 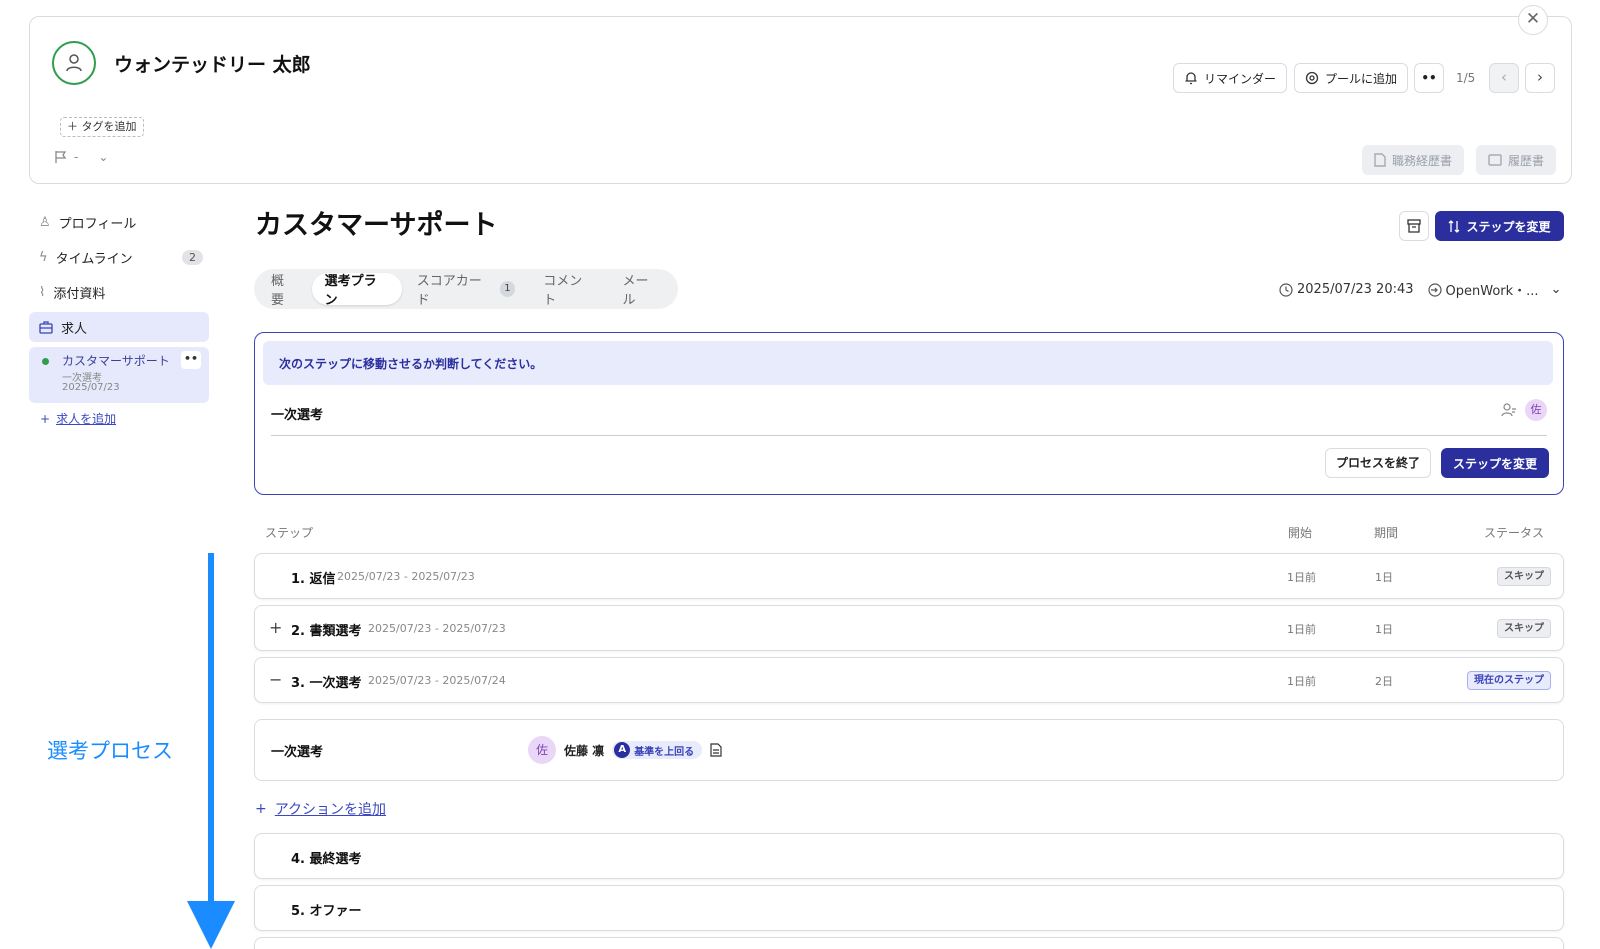 What do you see at coordinates (625, 750) in the screenshot?
I see `evaluator: 佐 佐藤 凛 A 基準を上回る` at bounding box center [625, 750].